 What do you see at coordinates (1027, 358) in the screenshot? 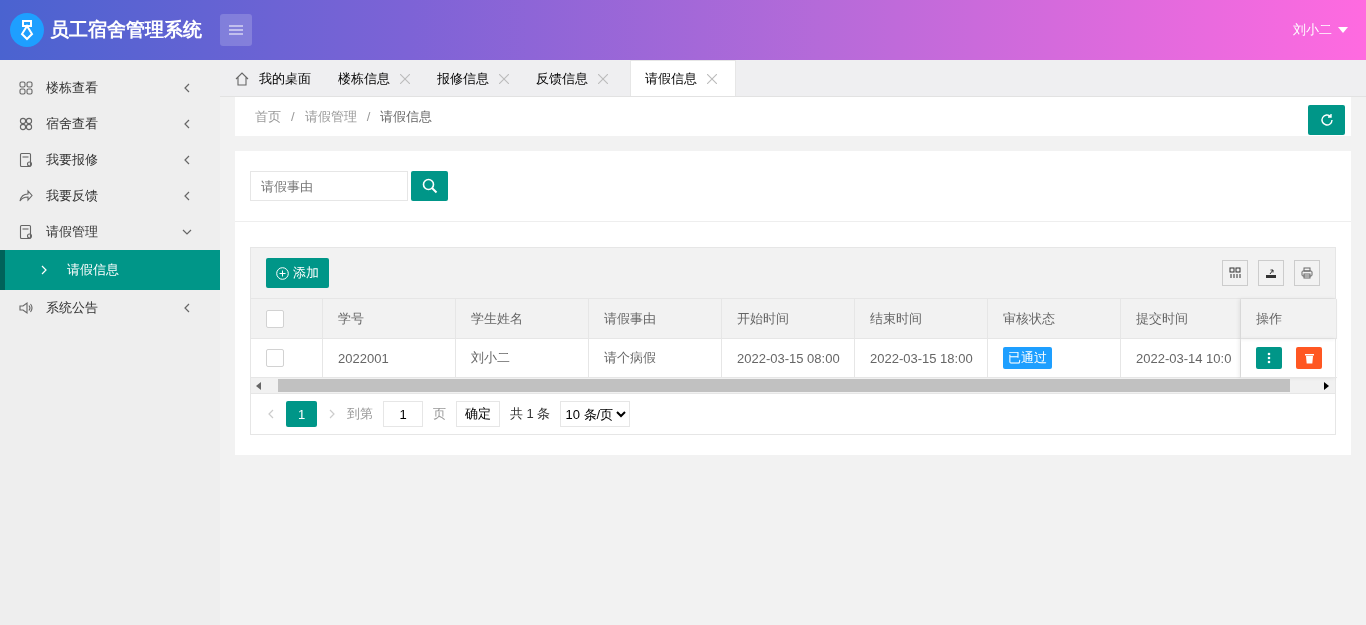
I see `status-badge: 已通过` at bounding box center [1027, 358].